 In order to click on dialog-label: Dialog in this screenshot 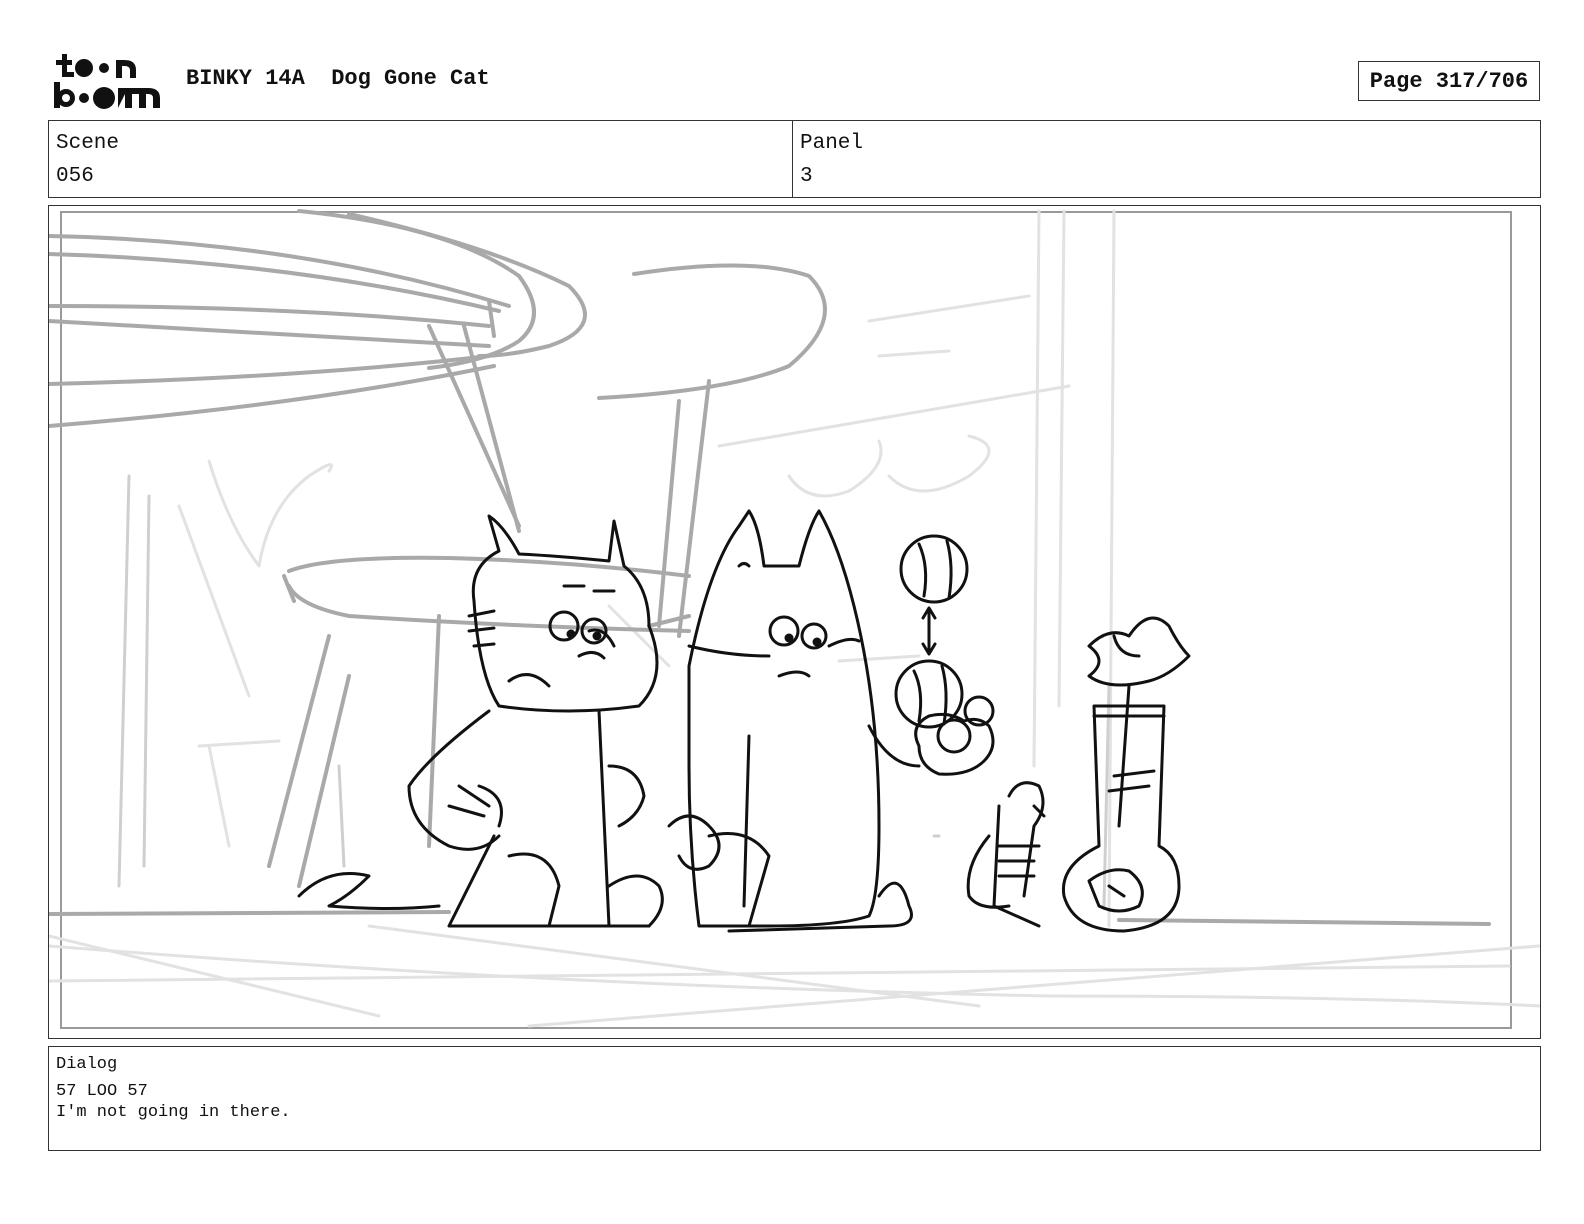, I will do `click(87, 1064)`.